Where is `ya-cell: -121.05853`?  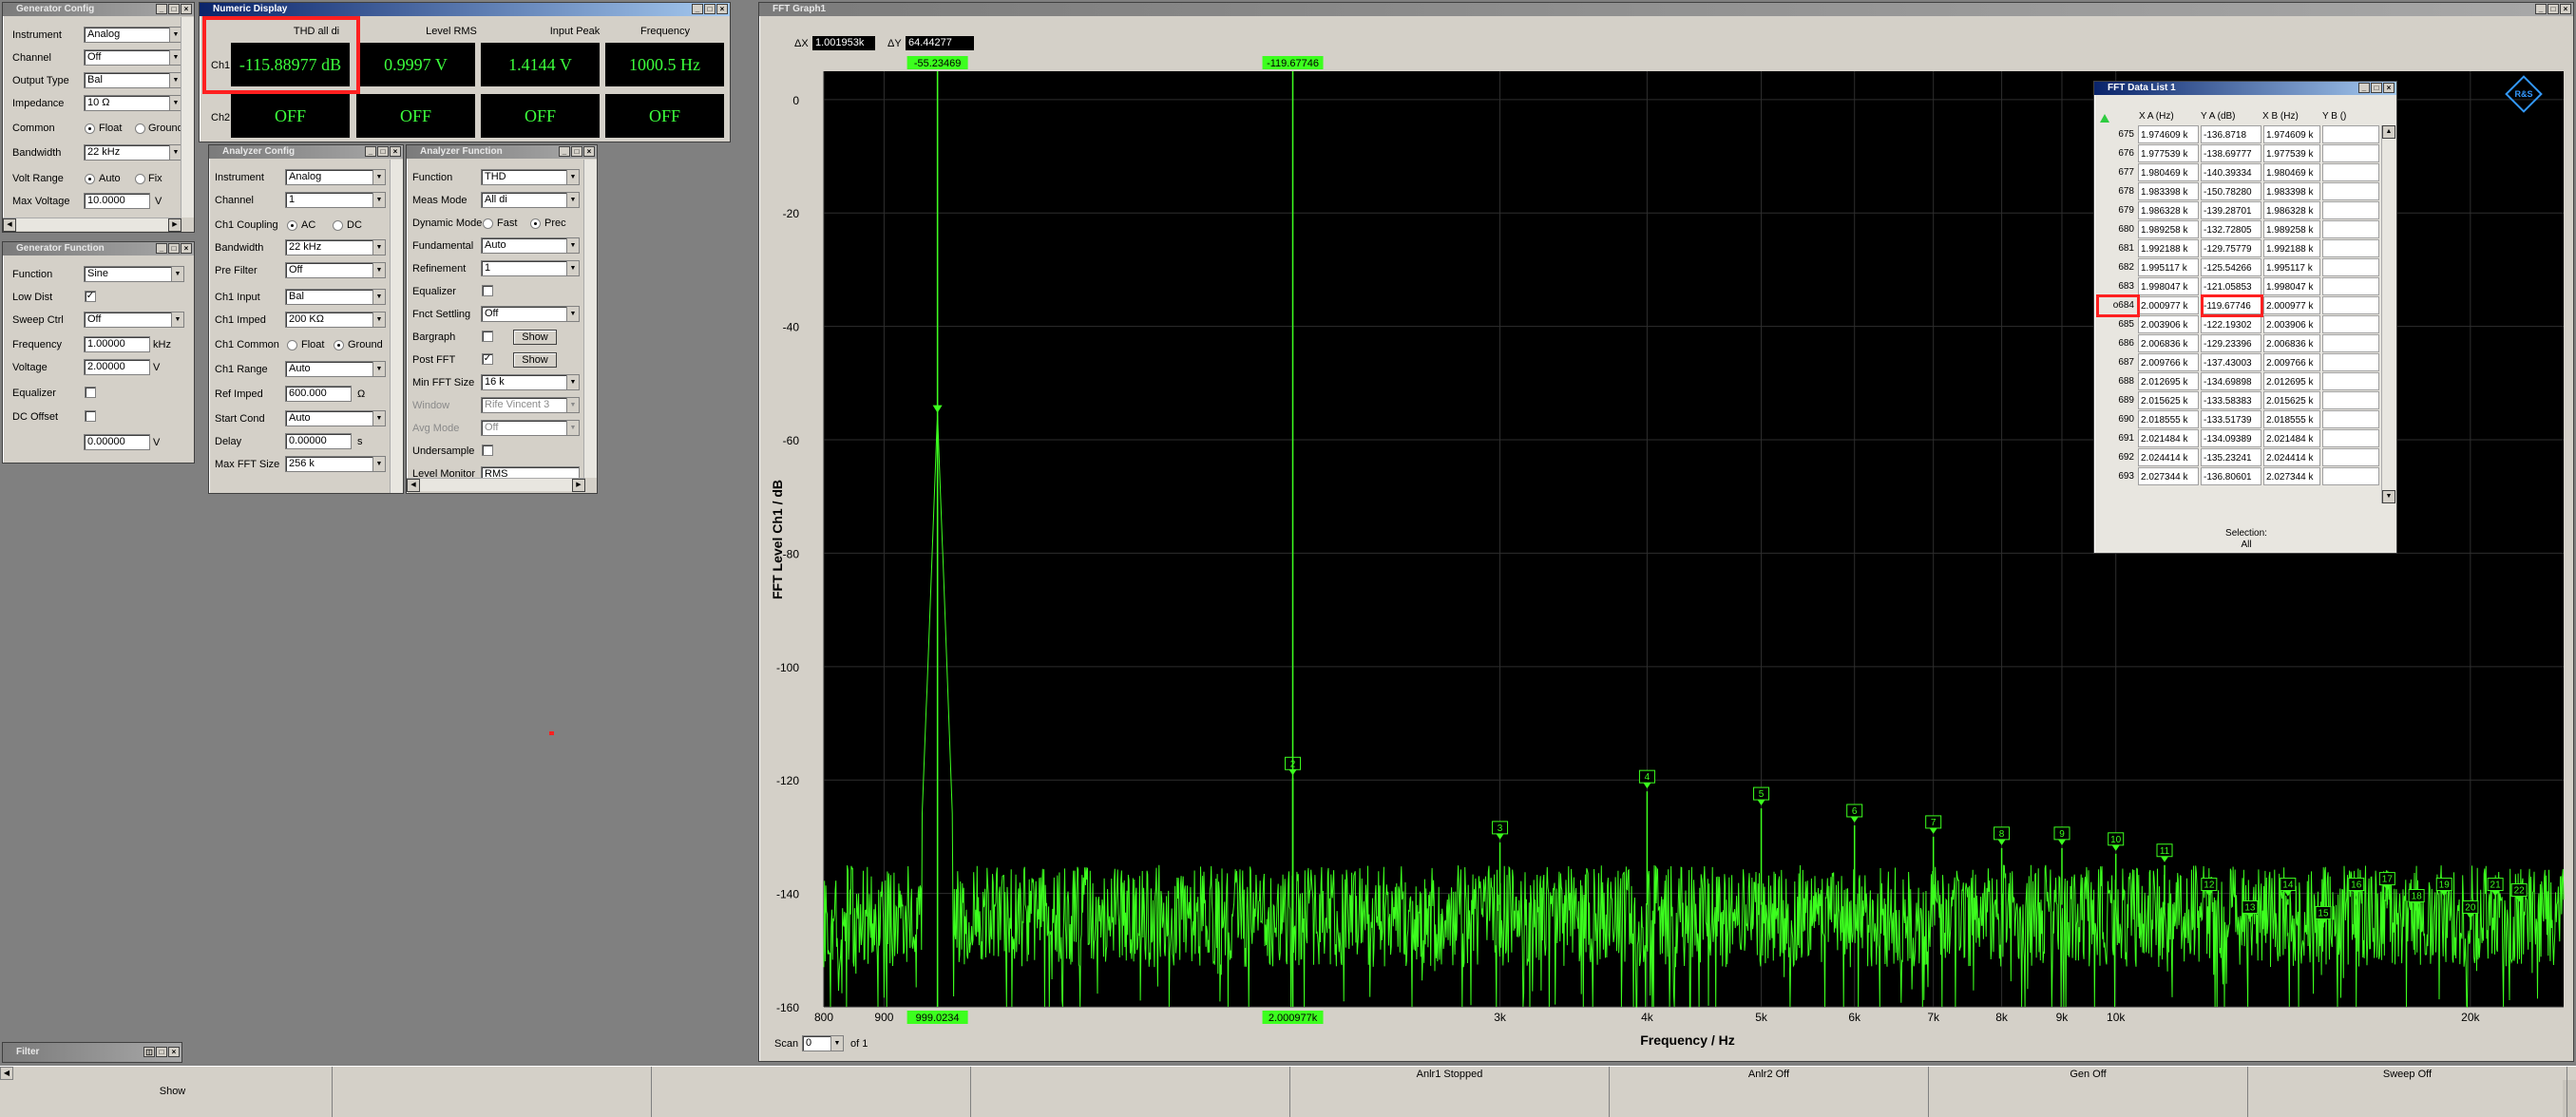
ya-cell: -121.05853 is located at coordinates (2231, 286).